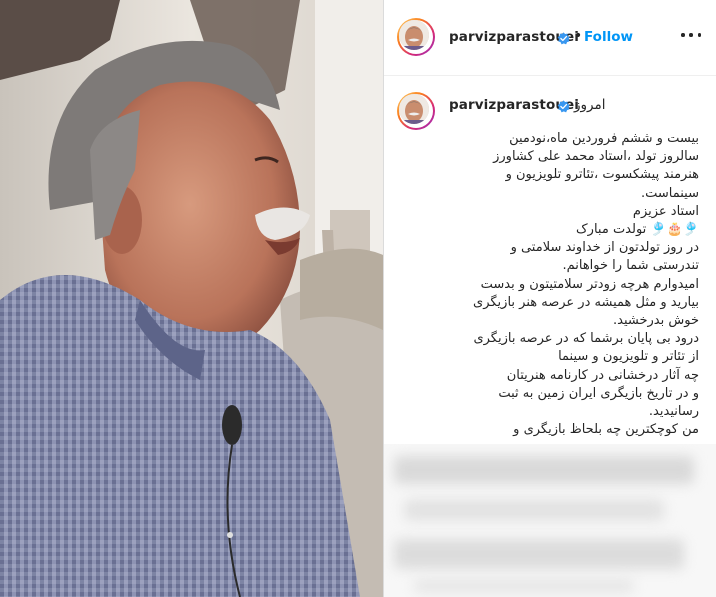 The image size is (716, 597). Describe the element at coordinates (669, 193) in the screenshot. I see `caption-line: سینماست.` at that location.